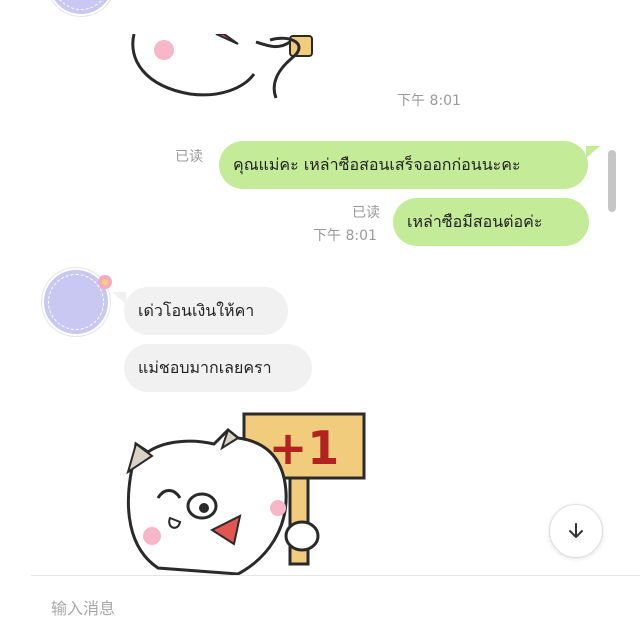  I want to click on cat-plus-one-sticker-icon: +1, so click(244, 491).